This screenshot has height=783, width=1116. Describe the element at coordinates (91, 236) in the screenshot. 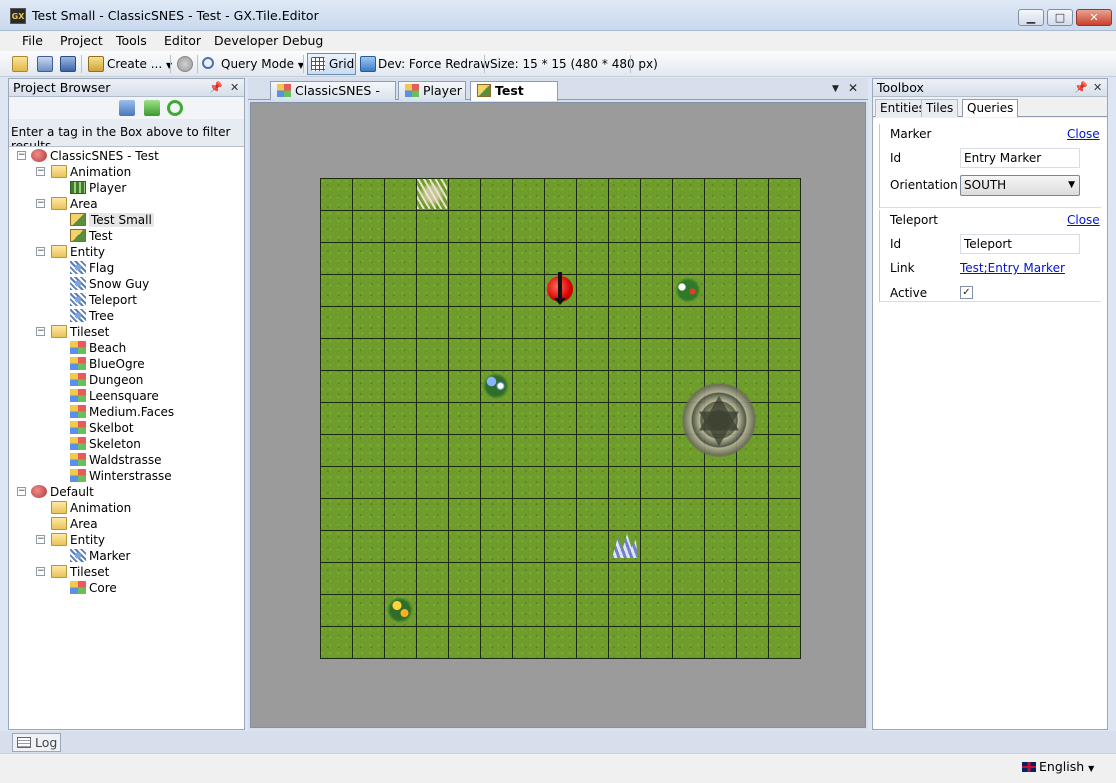

I see `tree-node-area: Test` at that location.